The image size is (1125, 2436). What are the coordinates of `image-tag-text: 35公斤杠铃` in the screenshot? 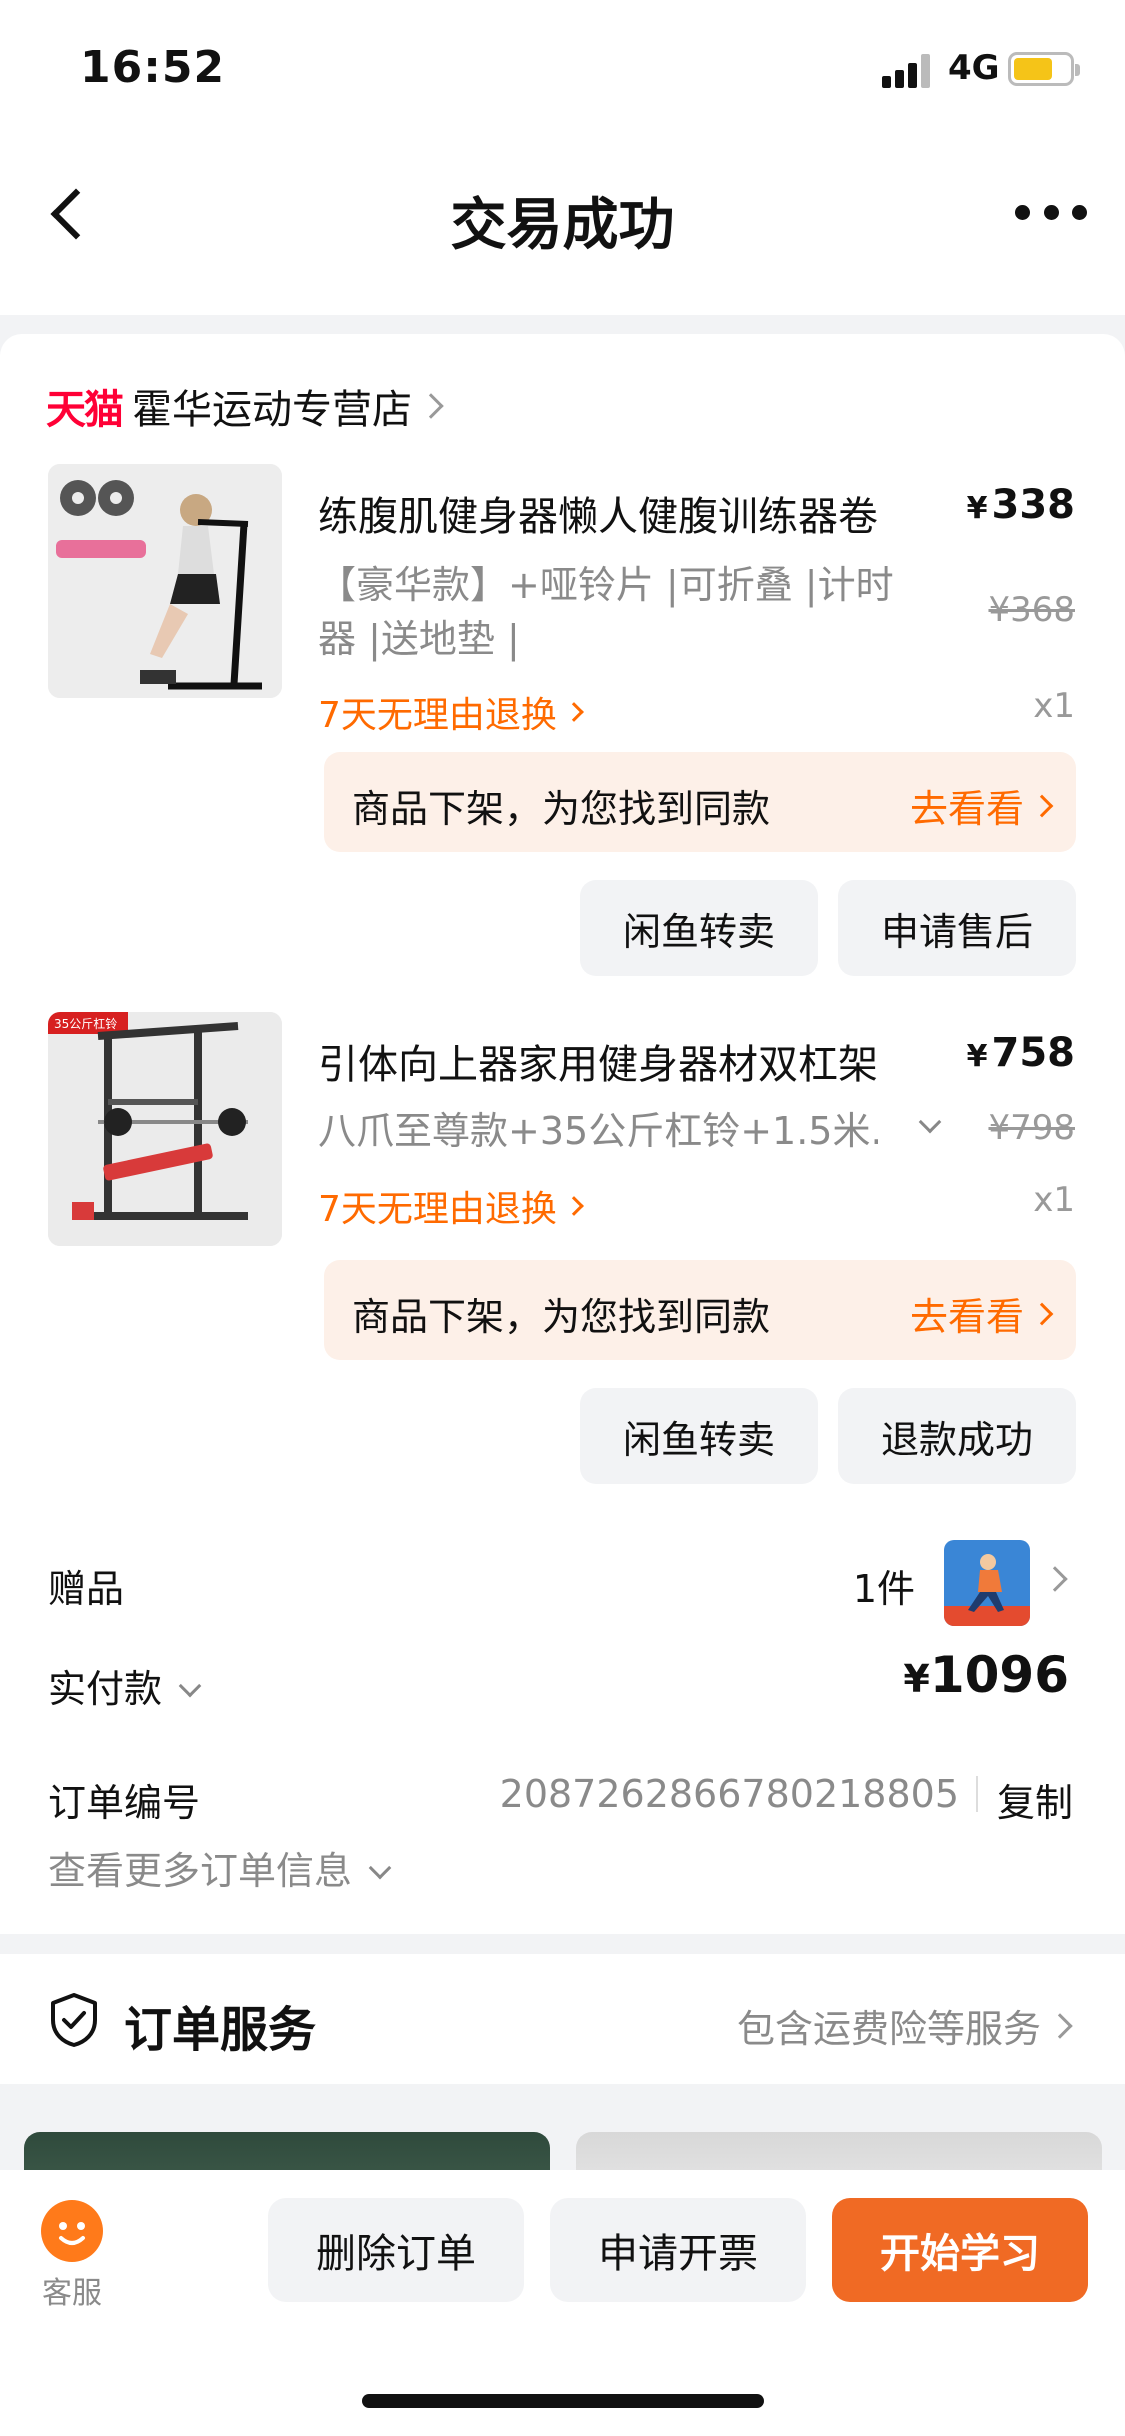 It's located at (85, 1023).